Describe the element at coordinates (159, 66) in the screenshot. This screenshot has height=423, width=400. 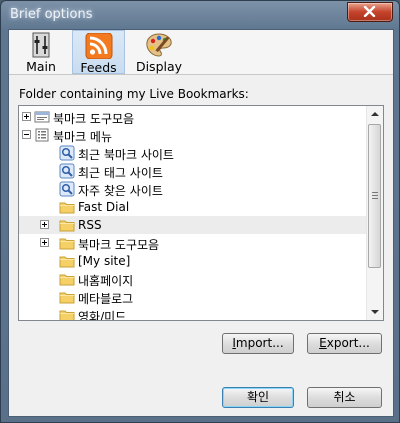
I see `tab-display-label: Display` at that location.